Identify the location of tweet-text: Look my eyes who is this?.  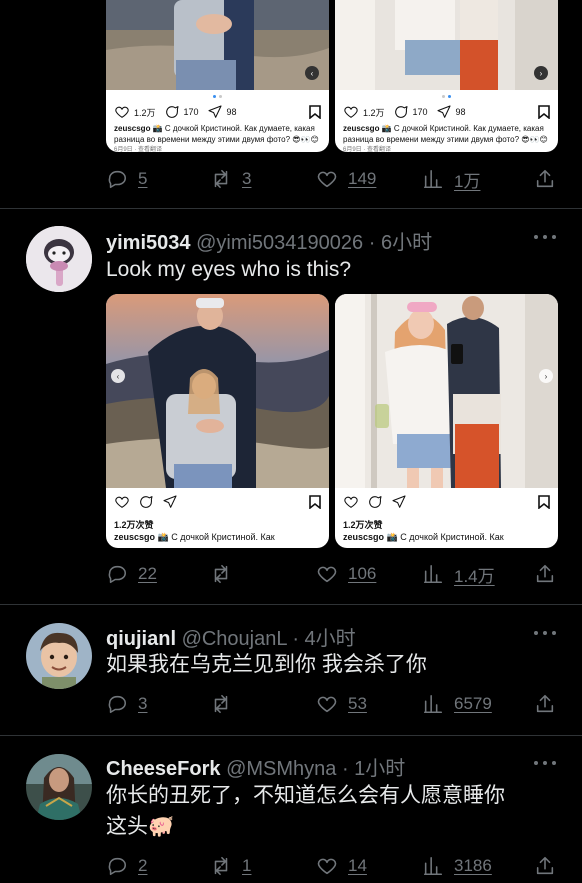
(229, 269).